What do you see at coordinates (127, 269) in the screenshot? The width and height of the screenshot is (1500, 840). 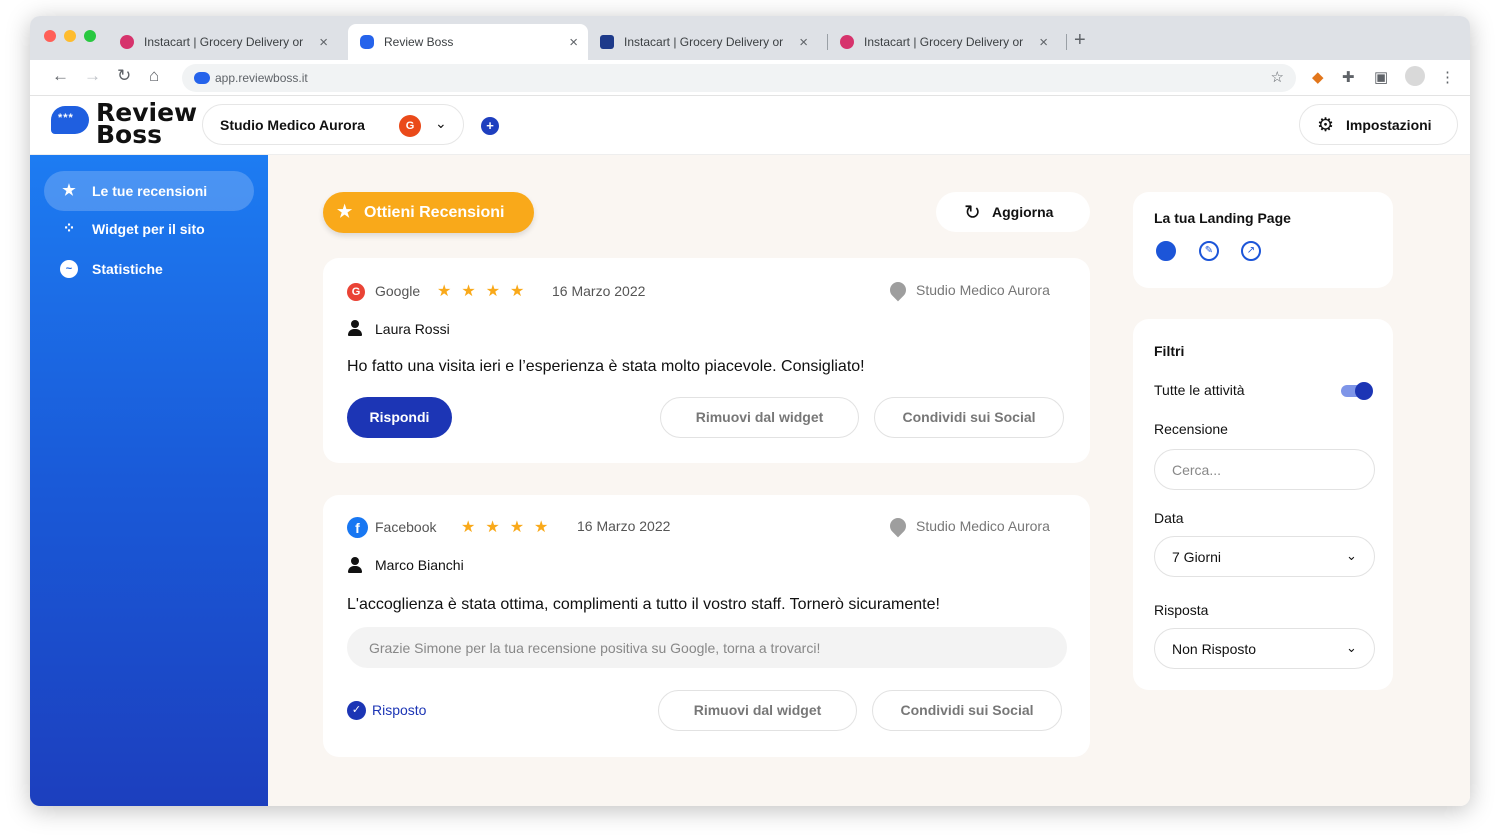 I see `sidebar-item-label: Statistiche` at bounding box center [127, 269].